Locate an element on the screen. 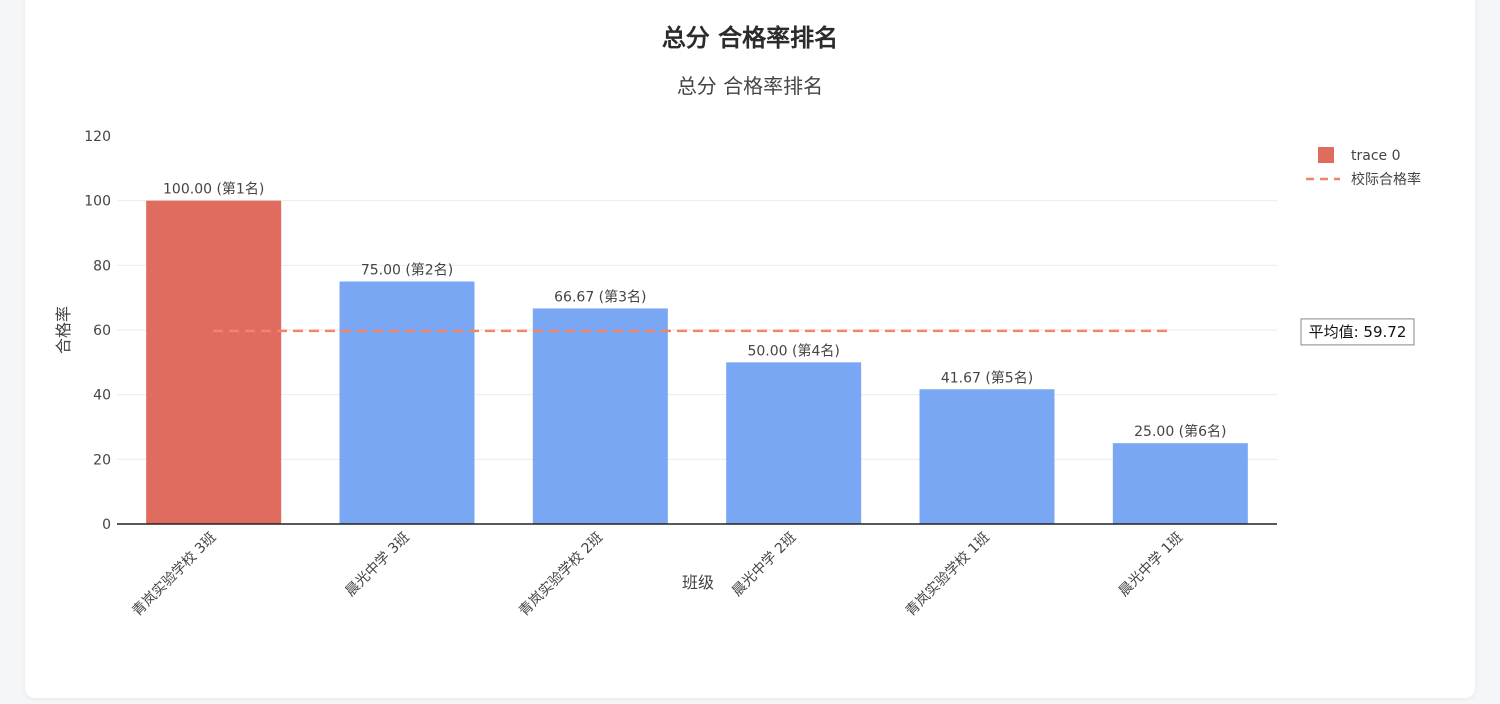 This screenshot has height=704, width=1500. x-axis-label: 班级 is located at coordinates (698, 582).